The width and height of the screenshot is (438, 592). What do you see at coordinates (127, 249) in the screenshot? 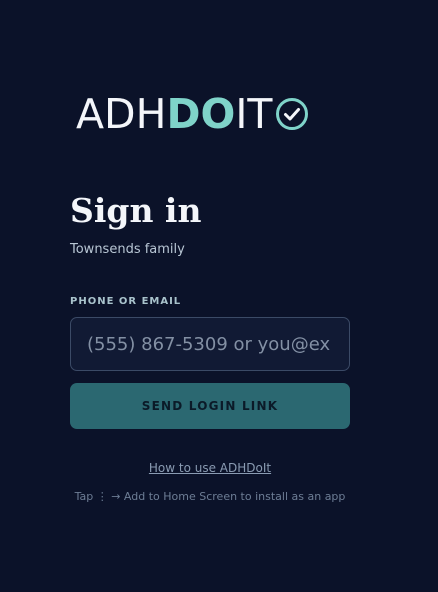
I see `family-subtitle: Townsends family` at bounding box center [127, 249].